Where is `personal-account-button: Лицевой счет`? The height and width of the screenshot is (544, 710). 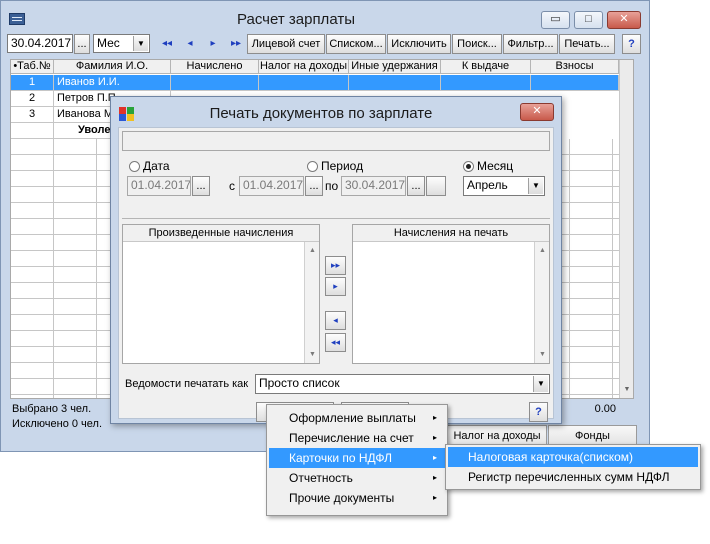
personal-account-button: Лицевой счет is located at coordinates (286, 44).